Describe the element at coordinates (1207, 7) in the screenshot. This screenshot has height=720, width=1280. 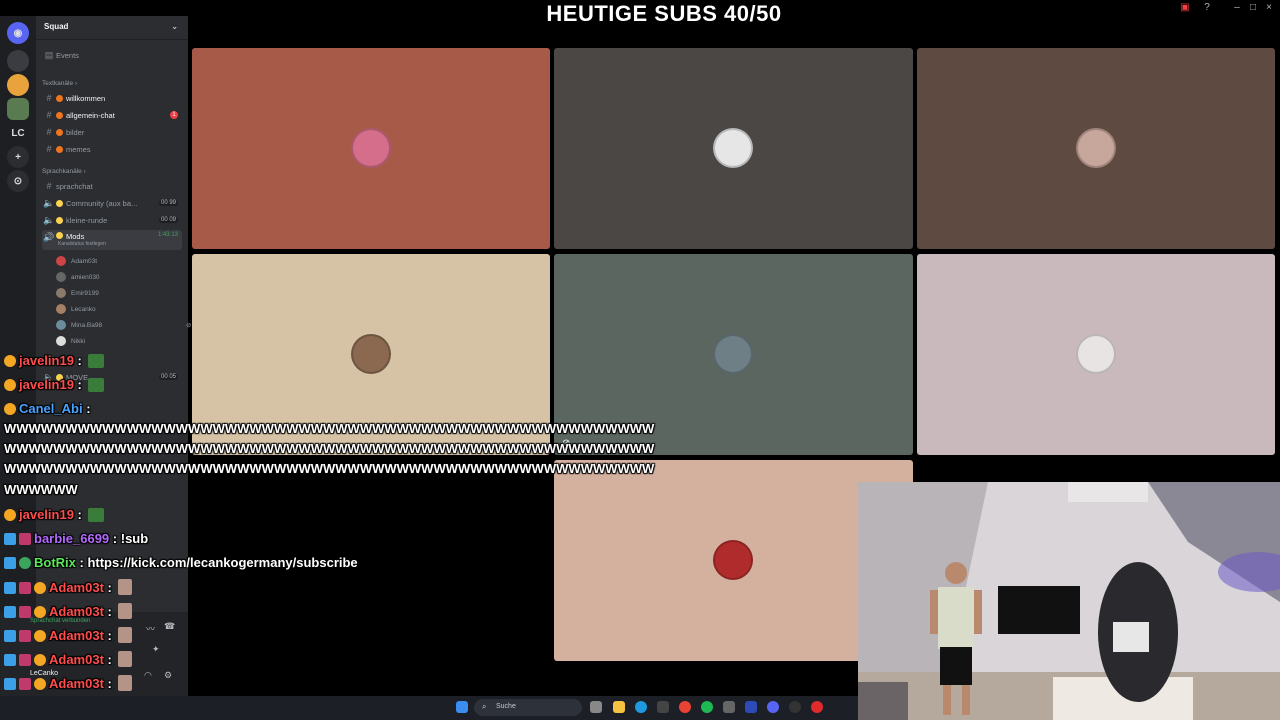
I see `help-icon: ?` at that location.